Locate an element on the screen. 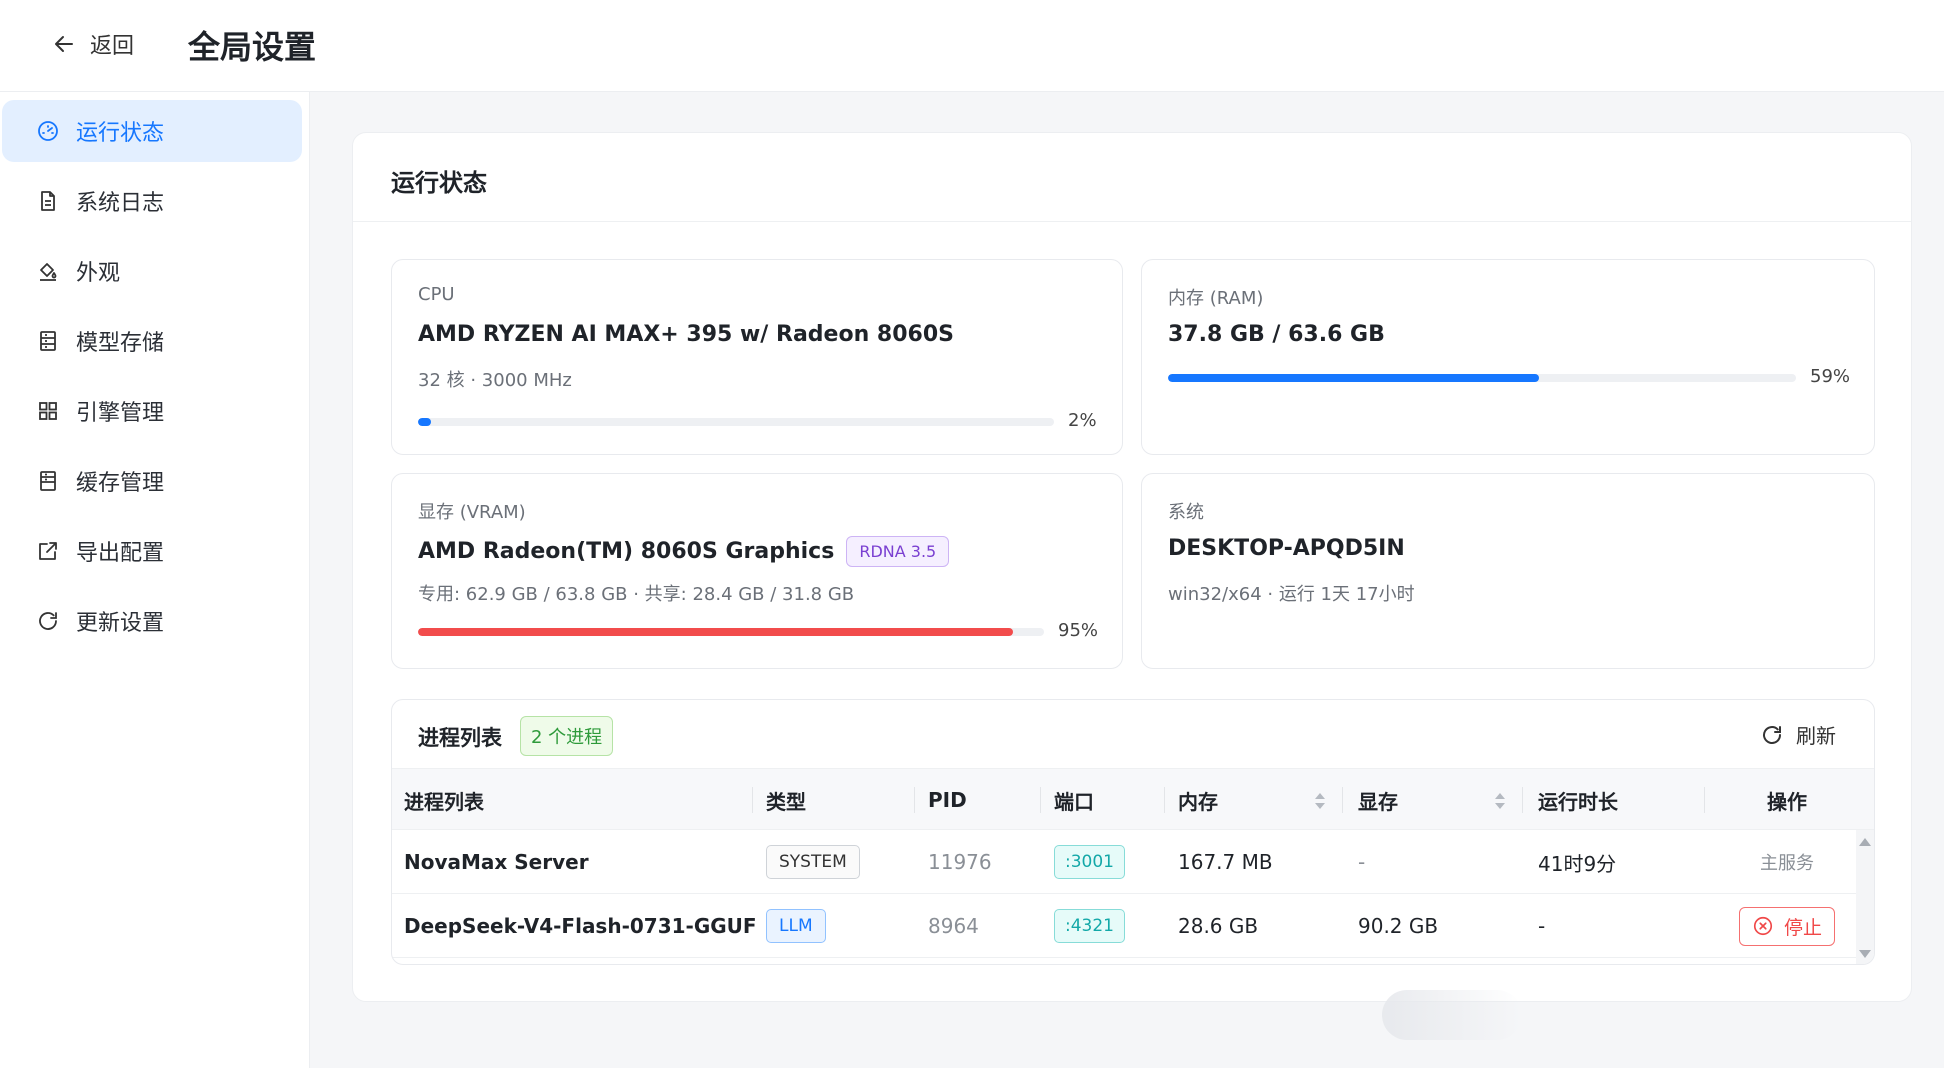 The height and width of the screenshot is (1068, 1944). sidebar-item-status: 运行状态 is located at coordinates (152, 131).